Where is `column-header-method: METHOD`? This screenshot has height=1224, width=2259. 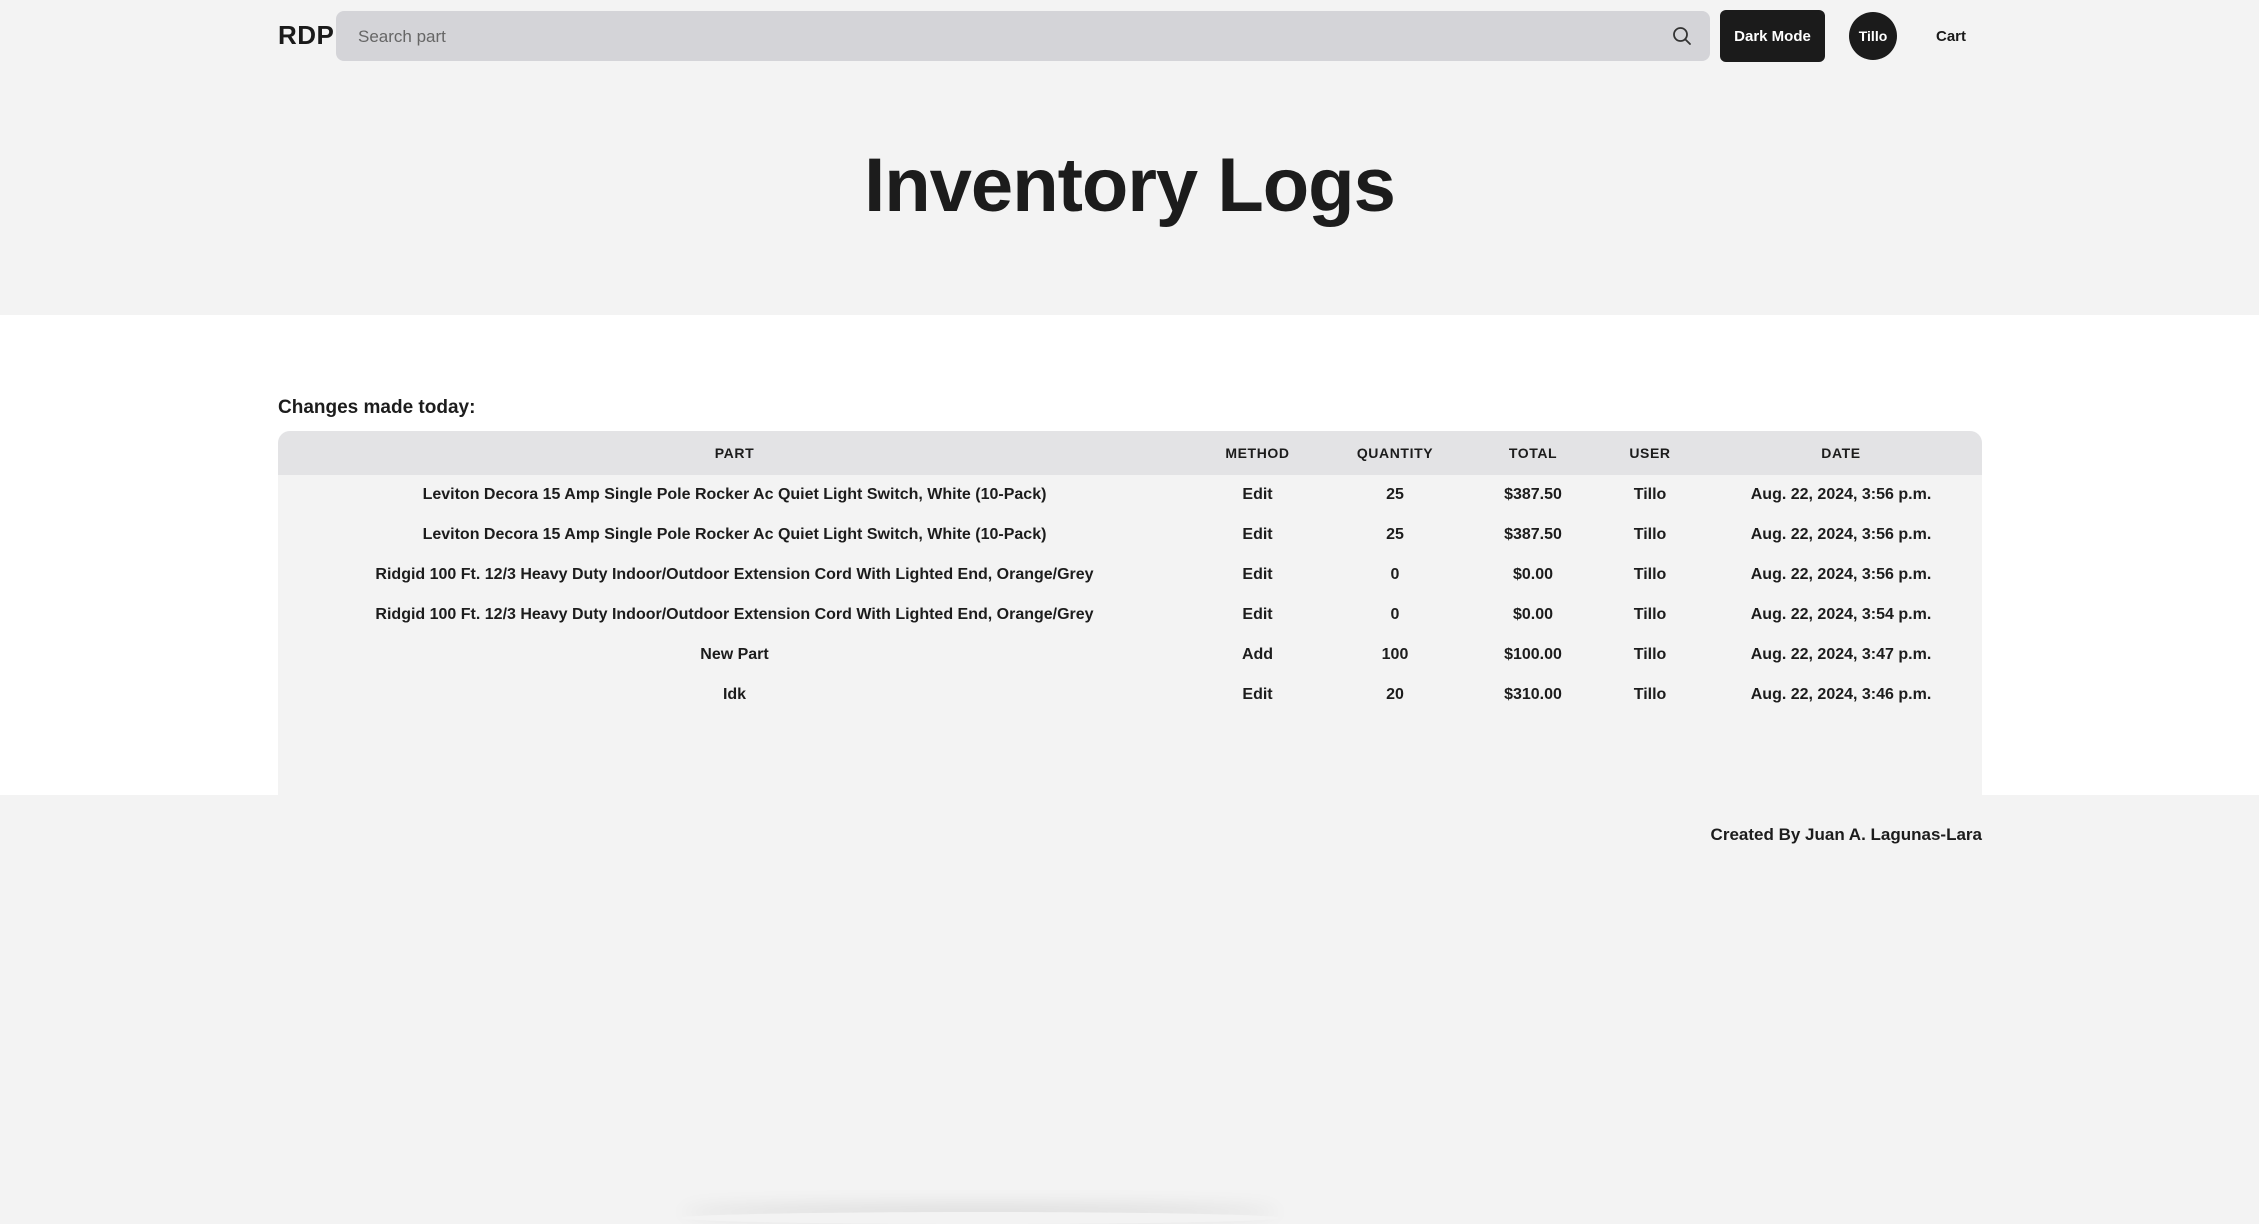
column-header-method: METHOD is located at coordinates (1257, 453).